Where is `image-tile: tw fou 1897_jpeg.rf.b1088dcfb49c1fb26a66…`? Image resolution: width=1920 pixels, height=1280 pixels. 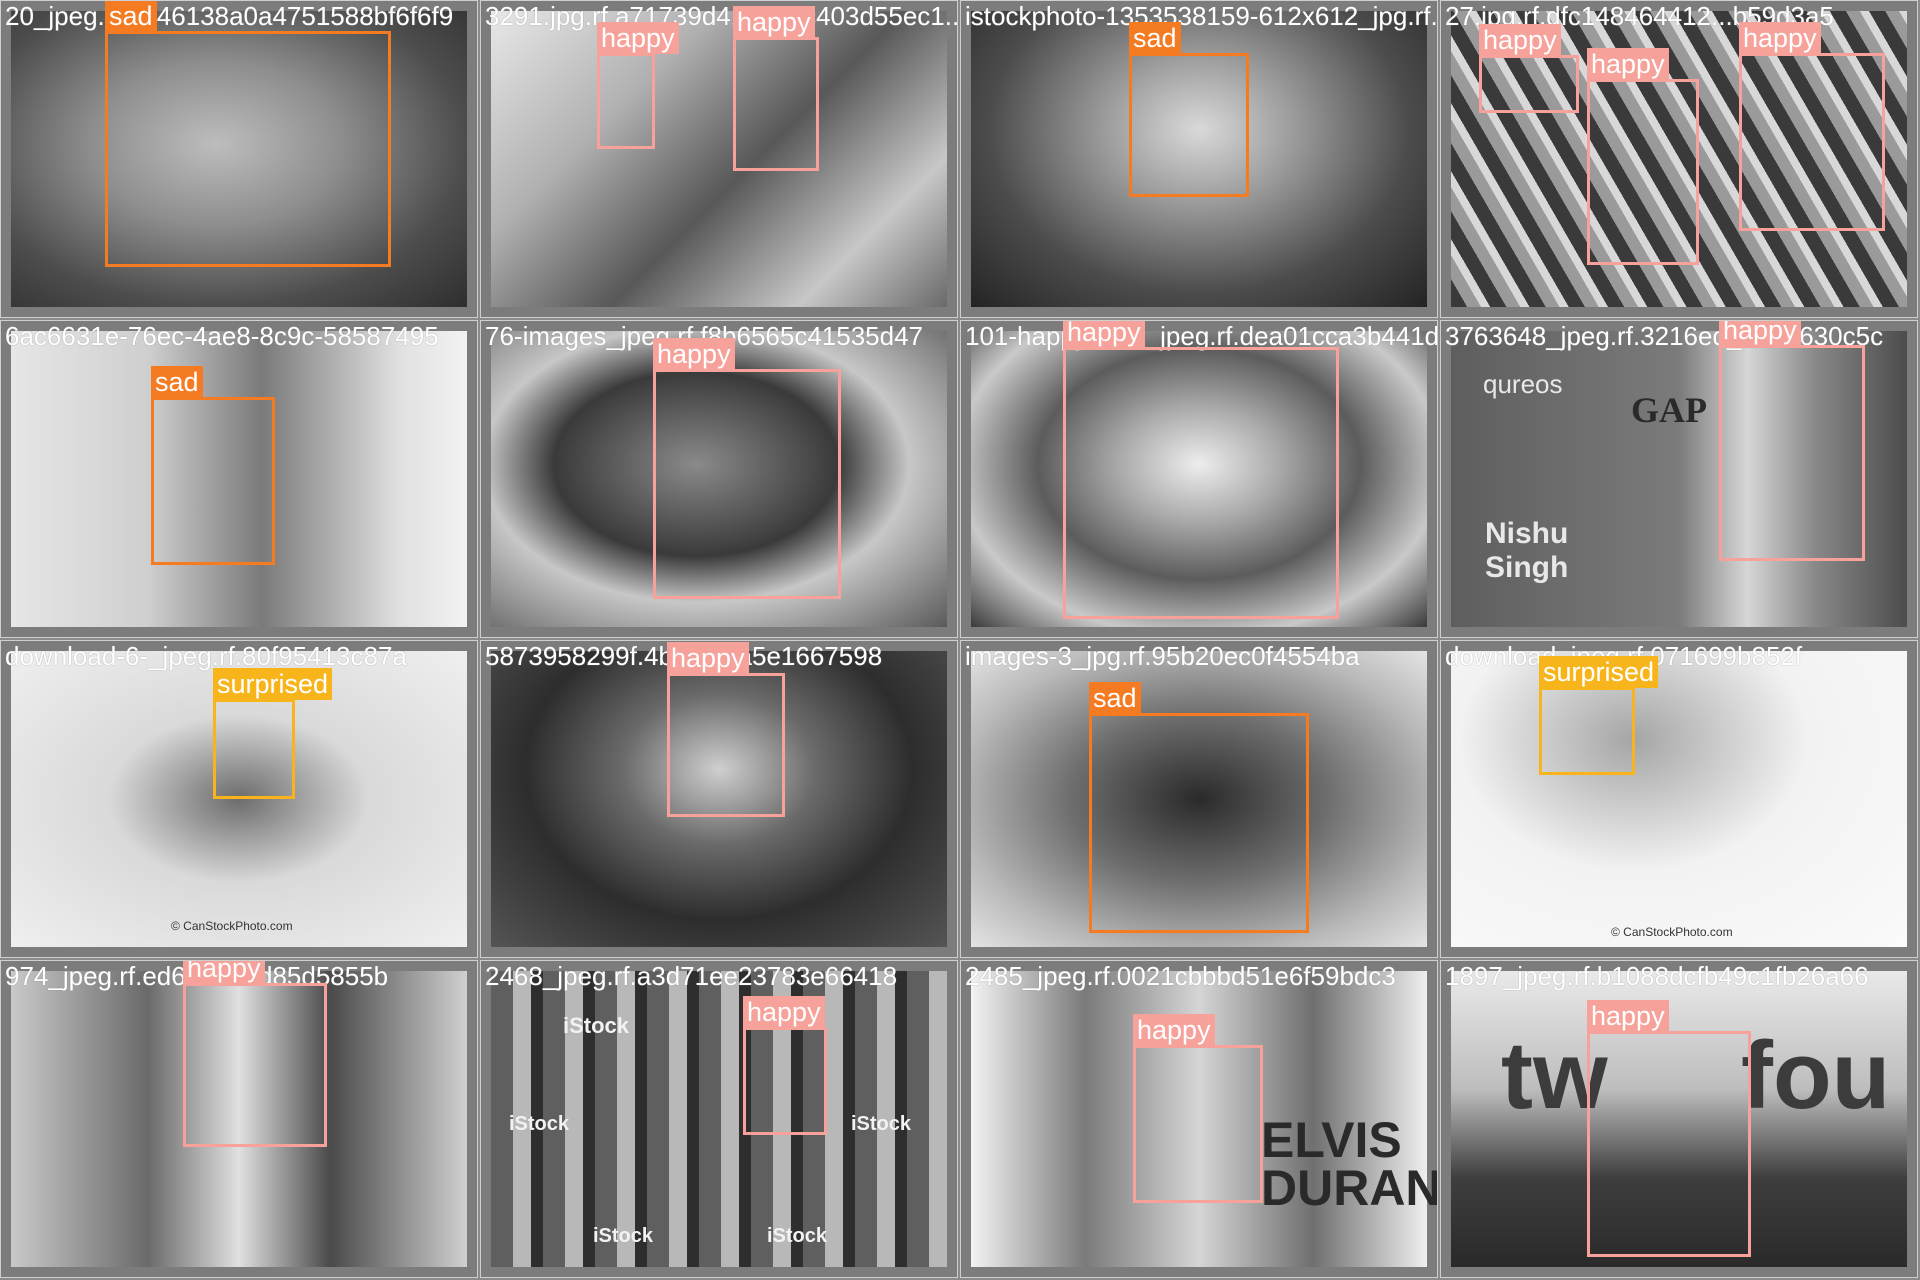
image-tile: tw fou 1897_jpeg.rf.b1088dcfb49c1fb26a66… is located at coordinates (1679, 1119).